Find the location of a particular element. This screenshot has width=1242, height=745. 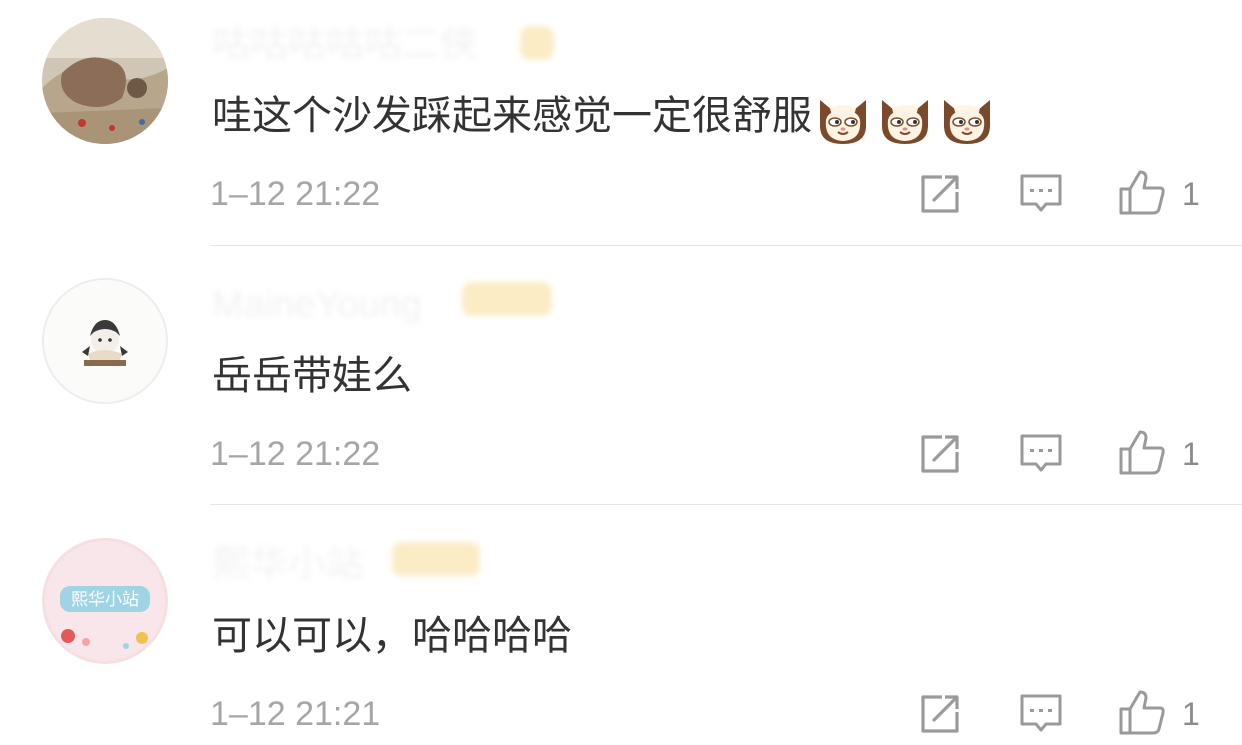

username: 咕咕咕咕咕二侠 is located at coordinates (345, 45).